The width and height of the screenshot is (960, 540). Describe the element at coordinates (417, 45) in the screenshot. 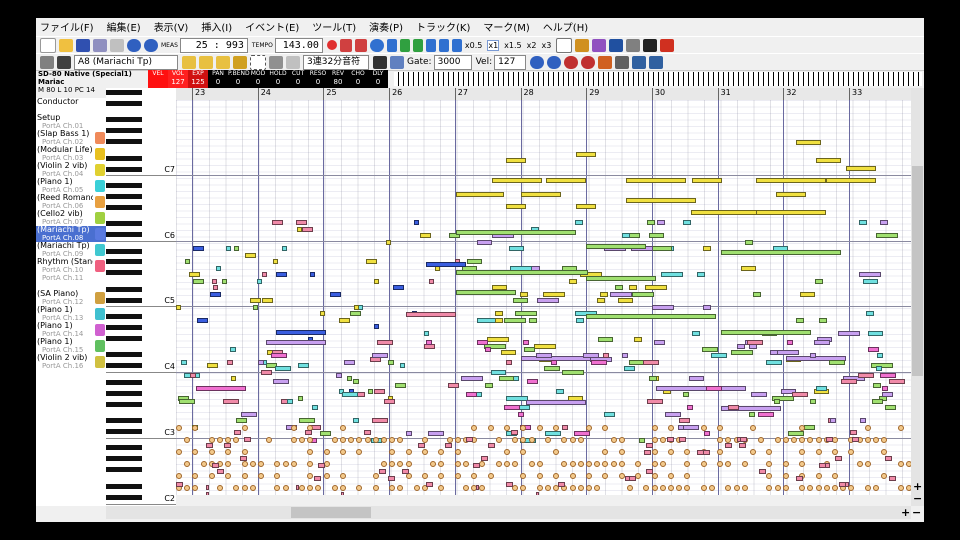

I see `step-back-icon` at that location.